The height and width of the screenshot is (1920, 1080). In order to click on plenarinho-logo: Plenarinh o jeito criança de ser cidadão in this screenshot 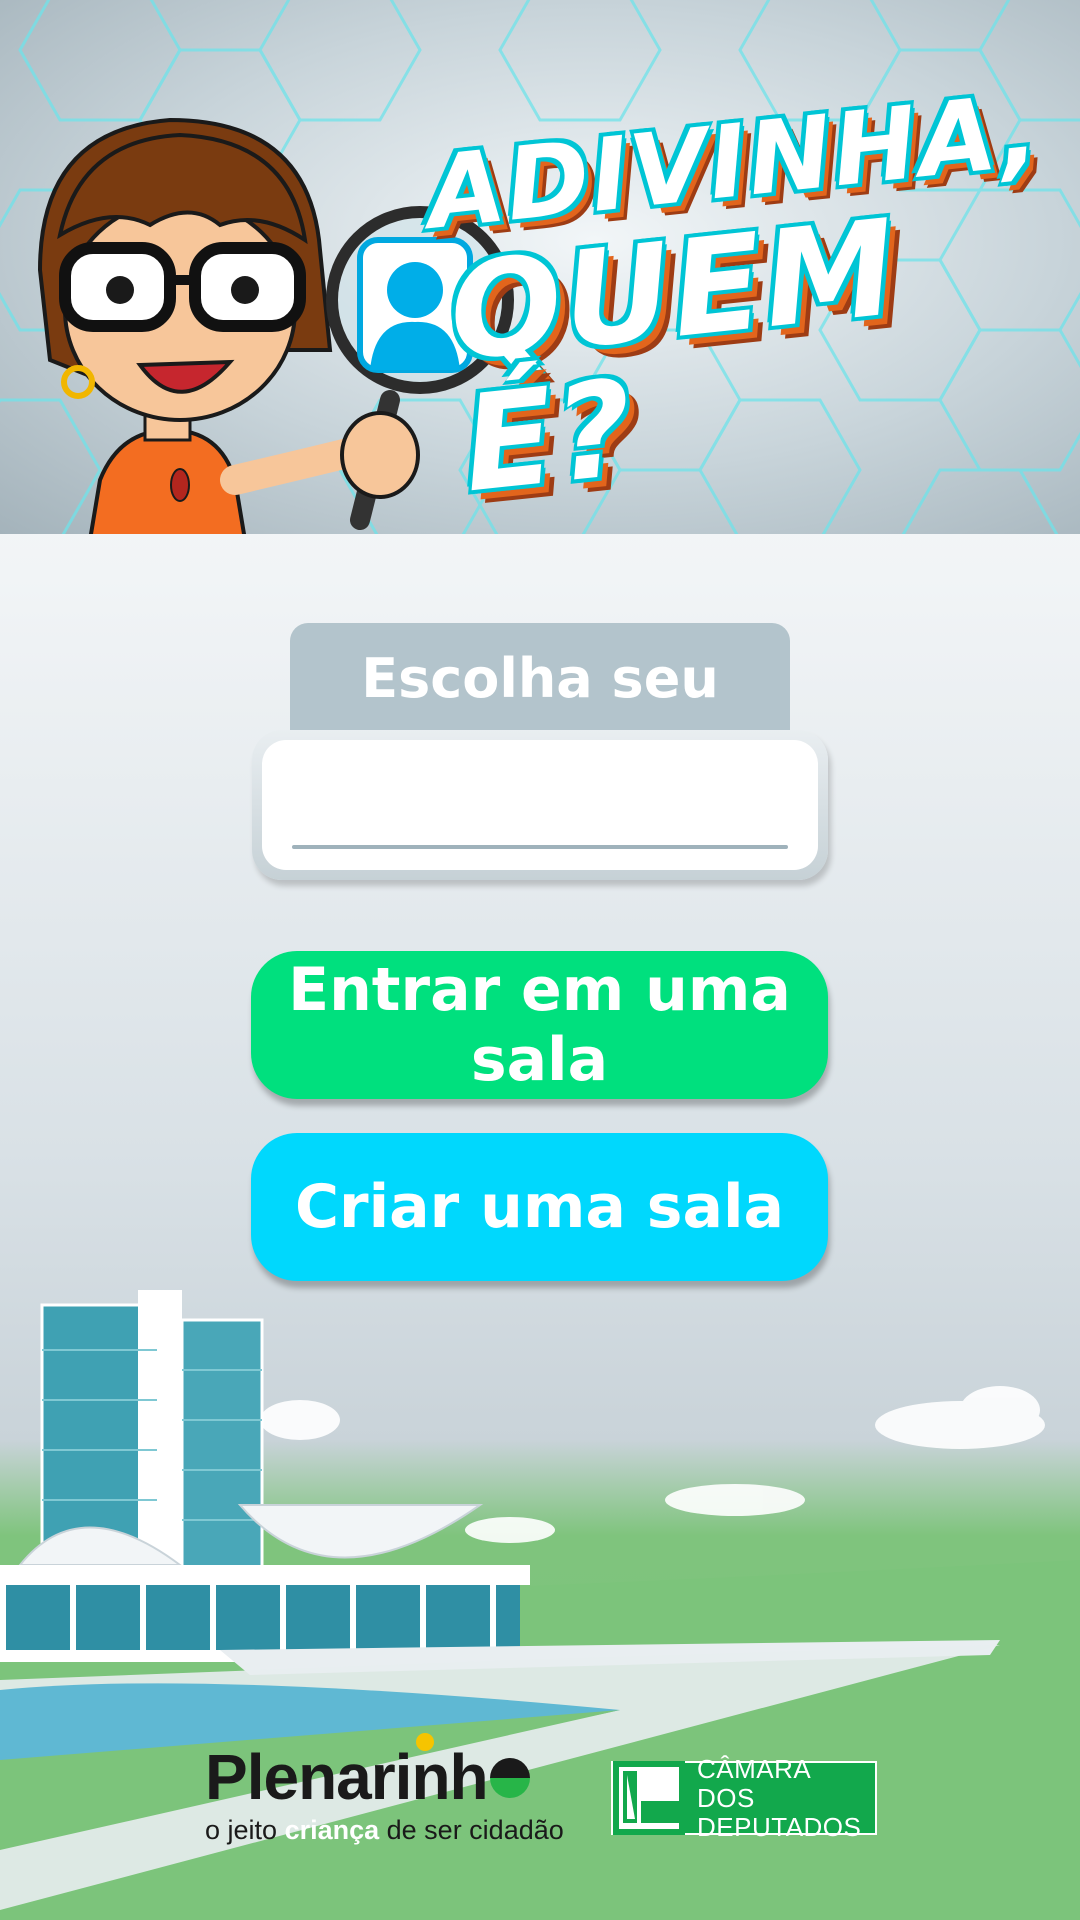, I will do `click(385, 1789)`.